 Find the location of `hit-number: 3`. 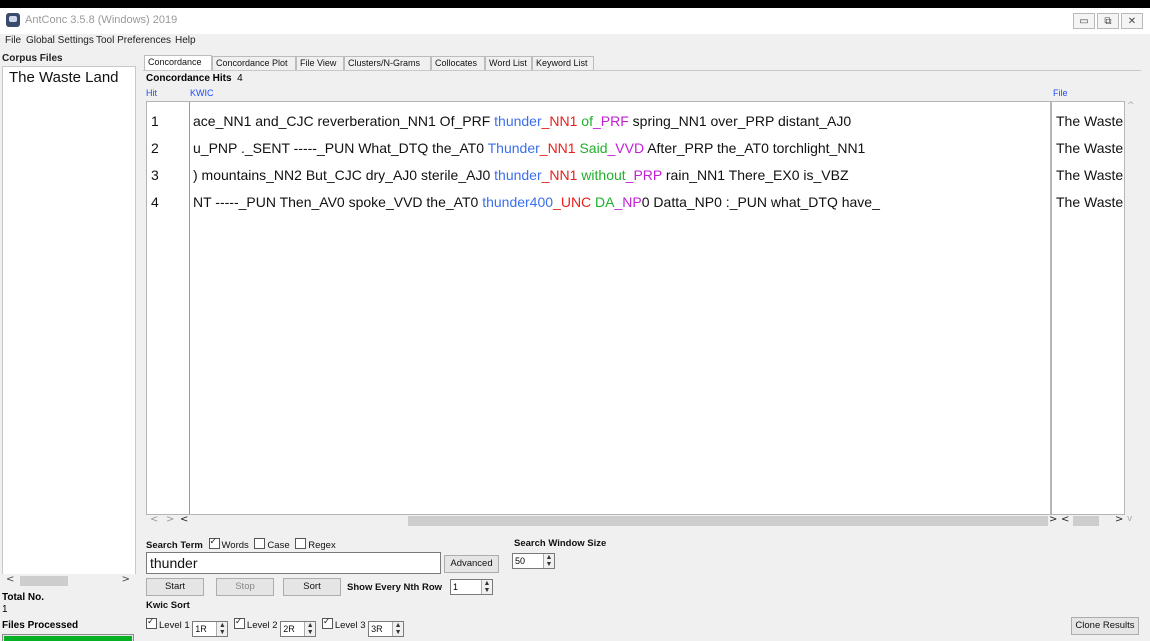

hit-number: 3 is located at coordinates (155, 175).